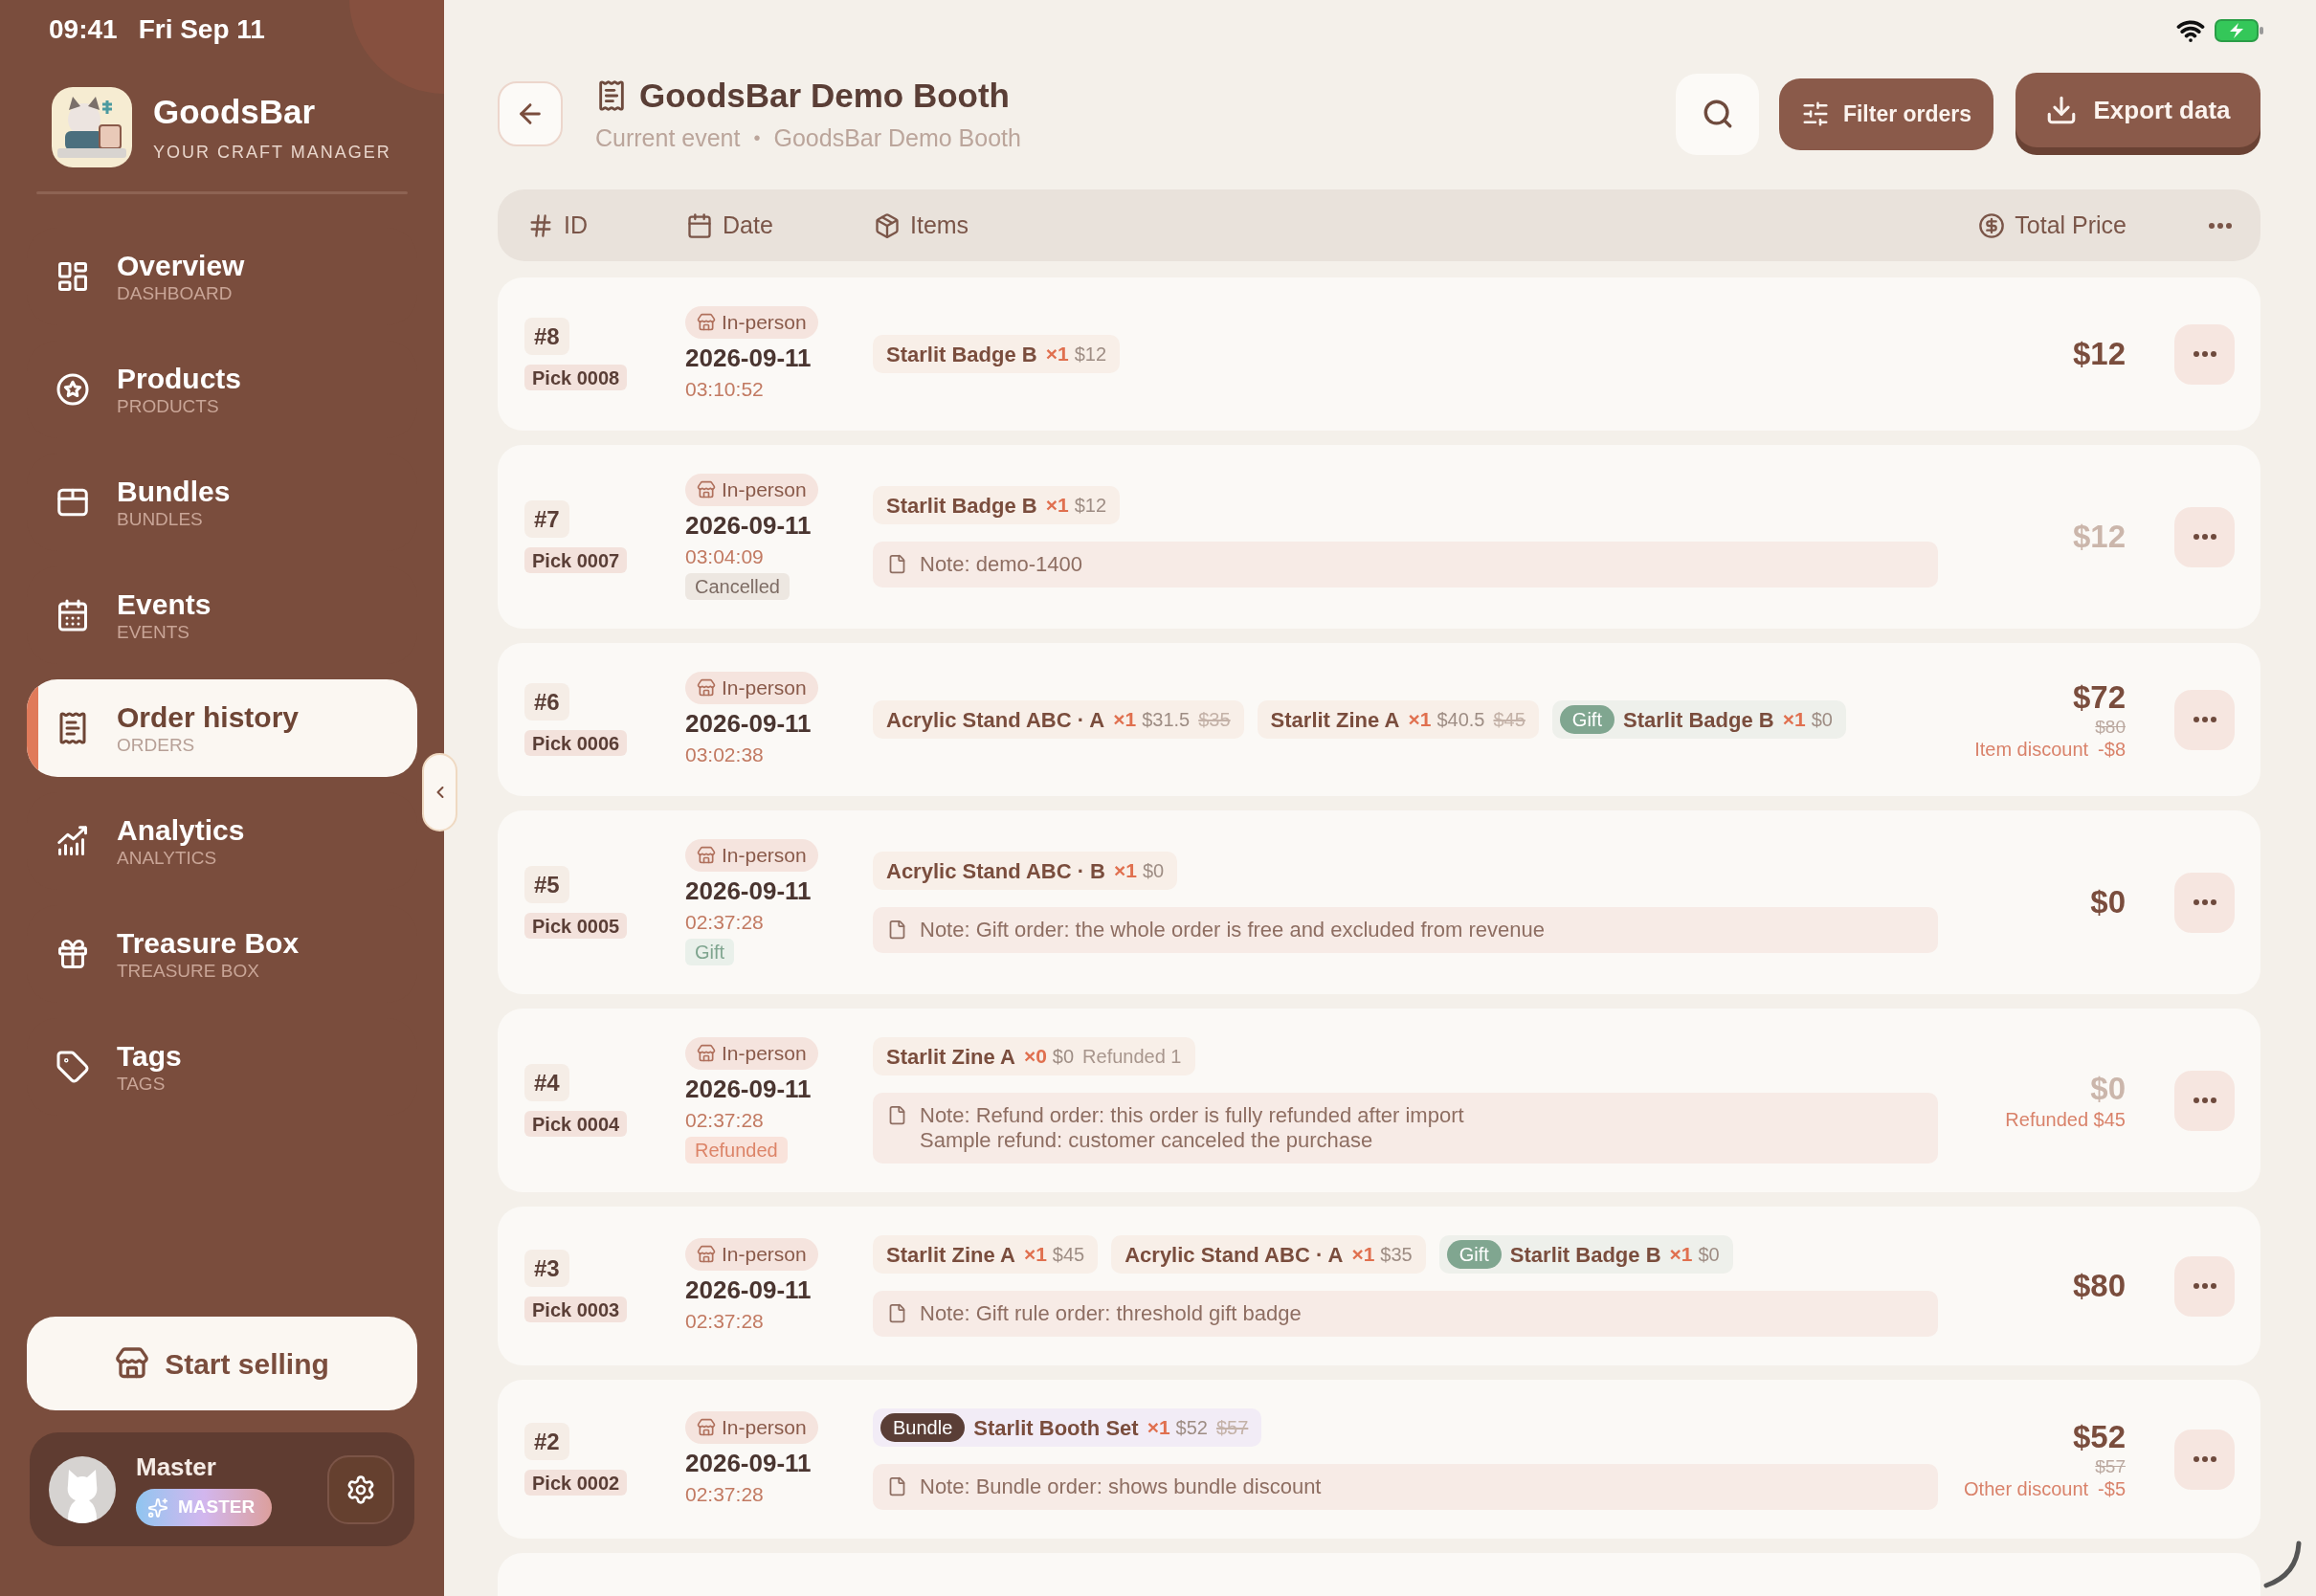 The width and height of the screenshot is (2316, 1596). I want to click on collapse-button, so click(439, 792).